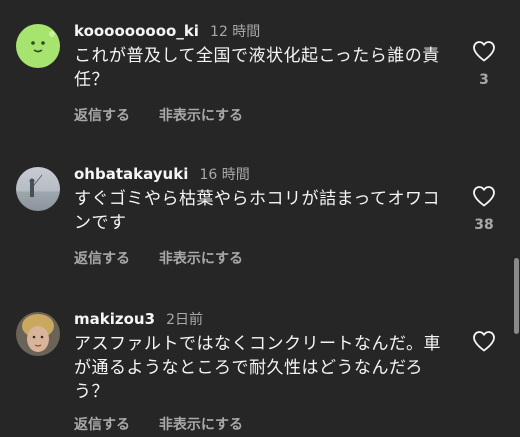 This screenshot has width=520, height=437. I want to click on like-count: 38, so click(484, 225).